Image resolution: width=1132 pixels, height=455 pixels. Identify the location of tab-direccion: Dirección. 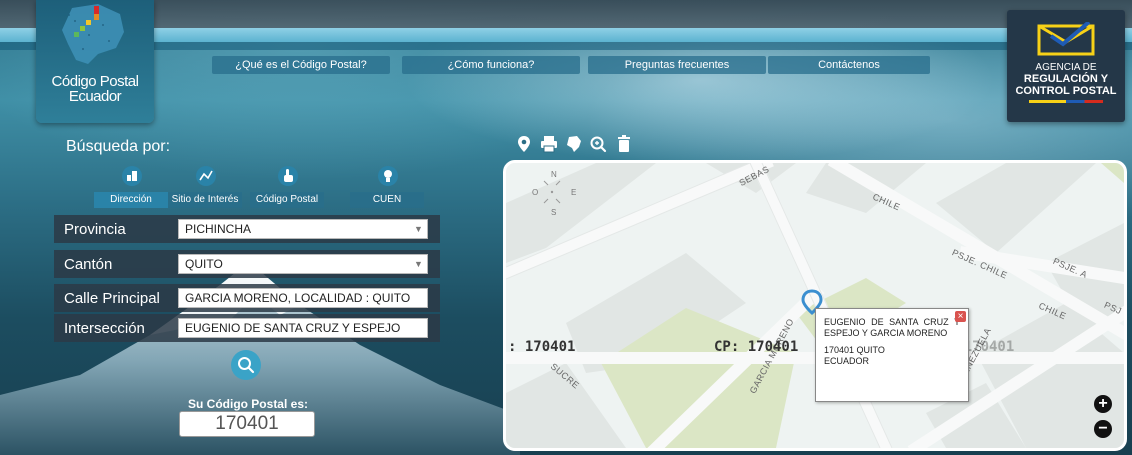
(131, 186).